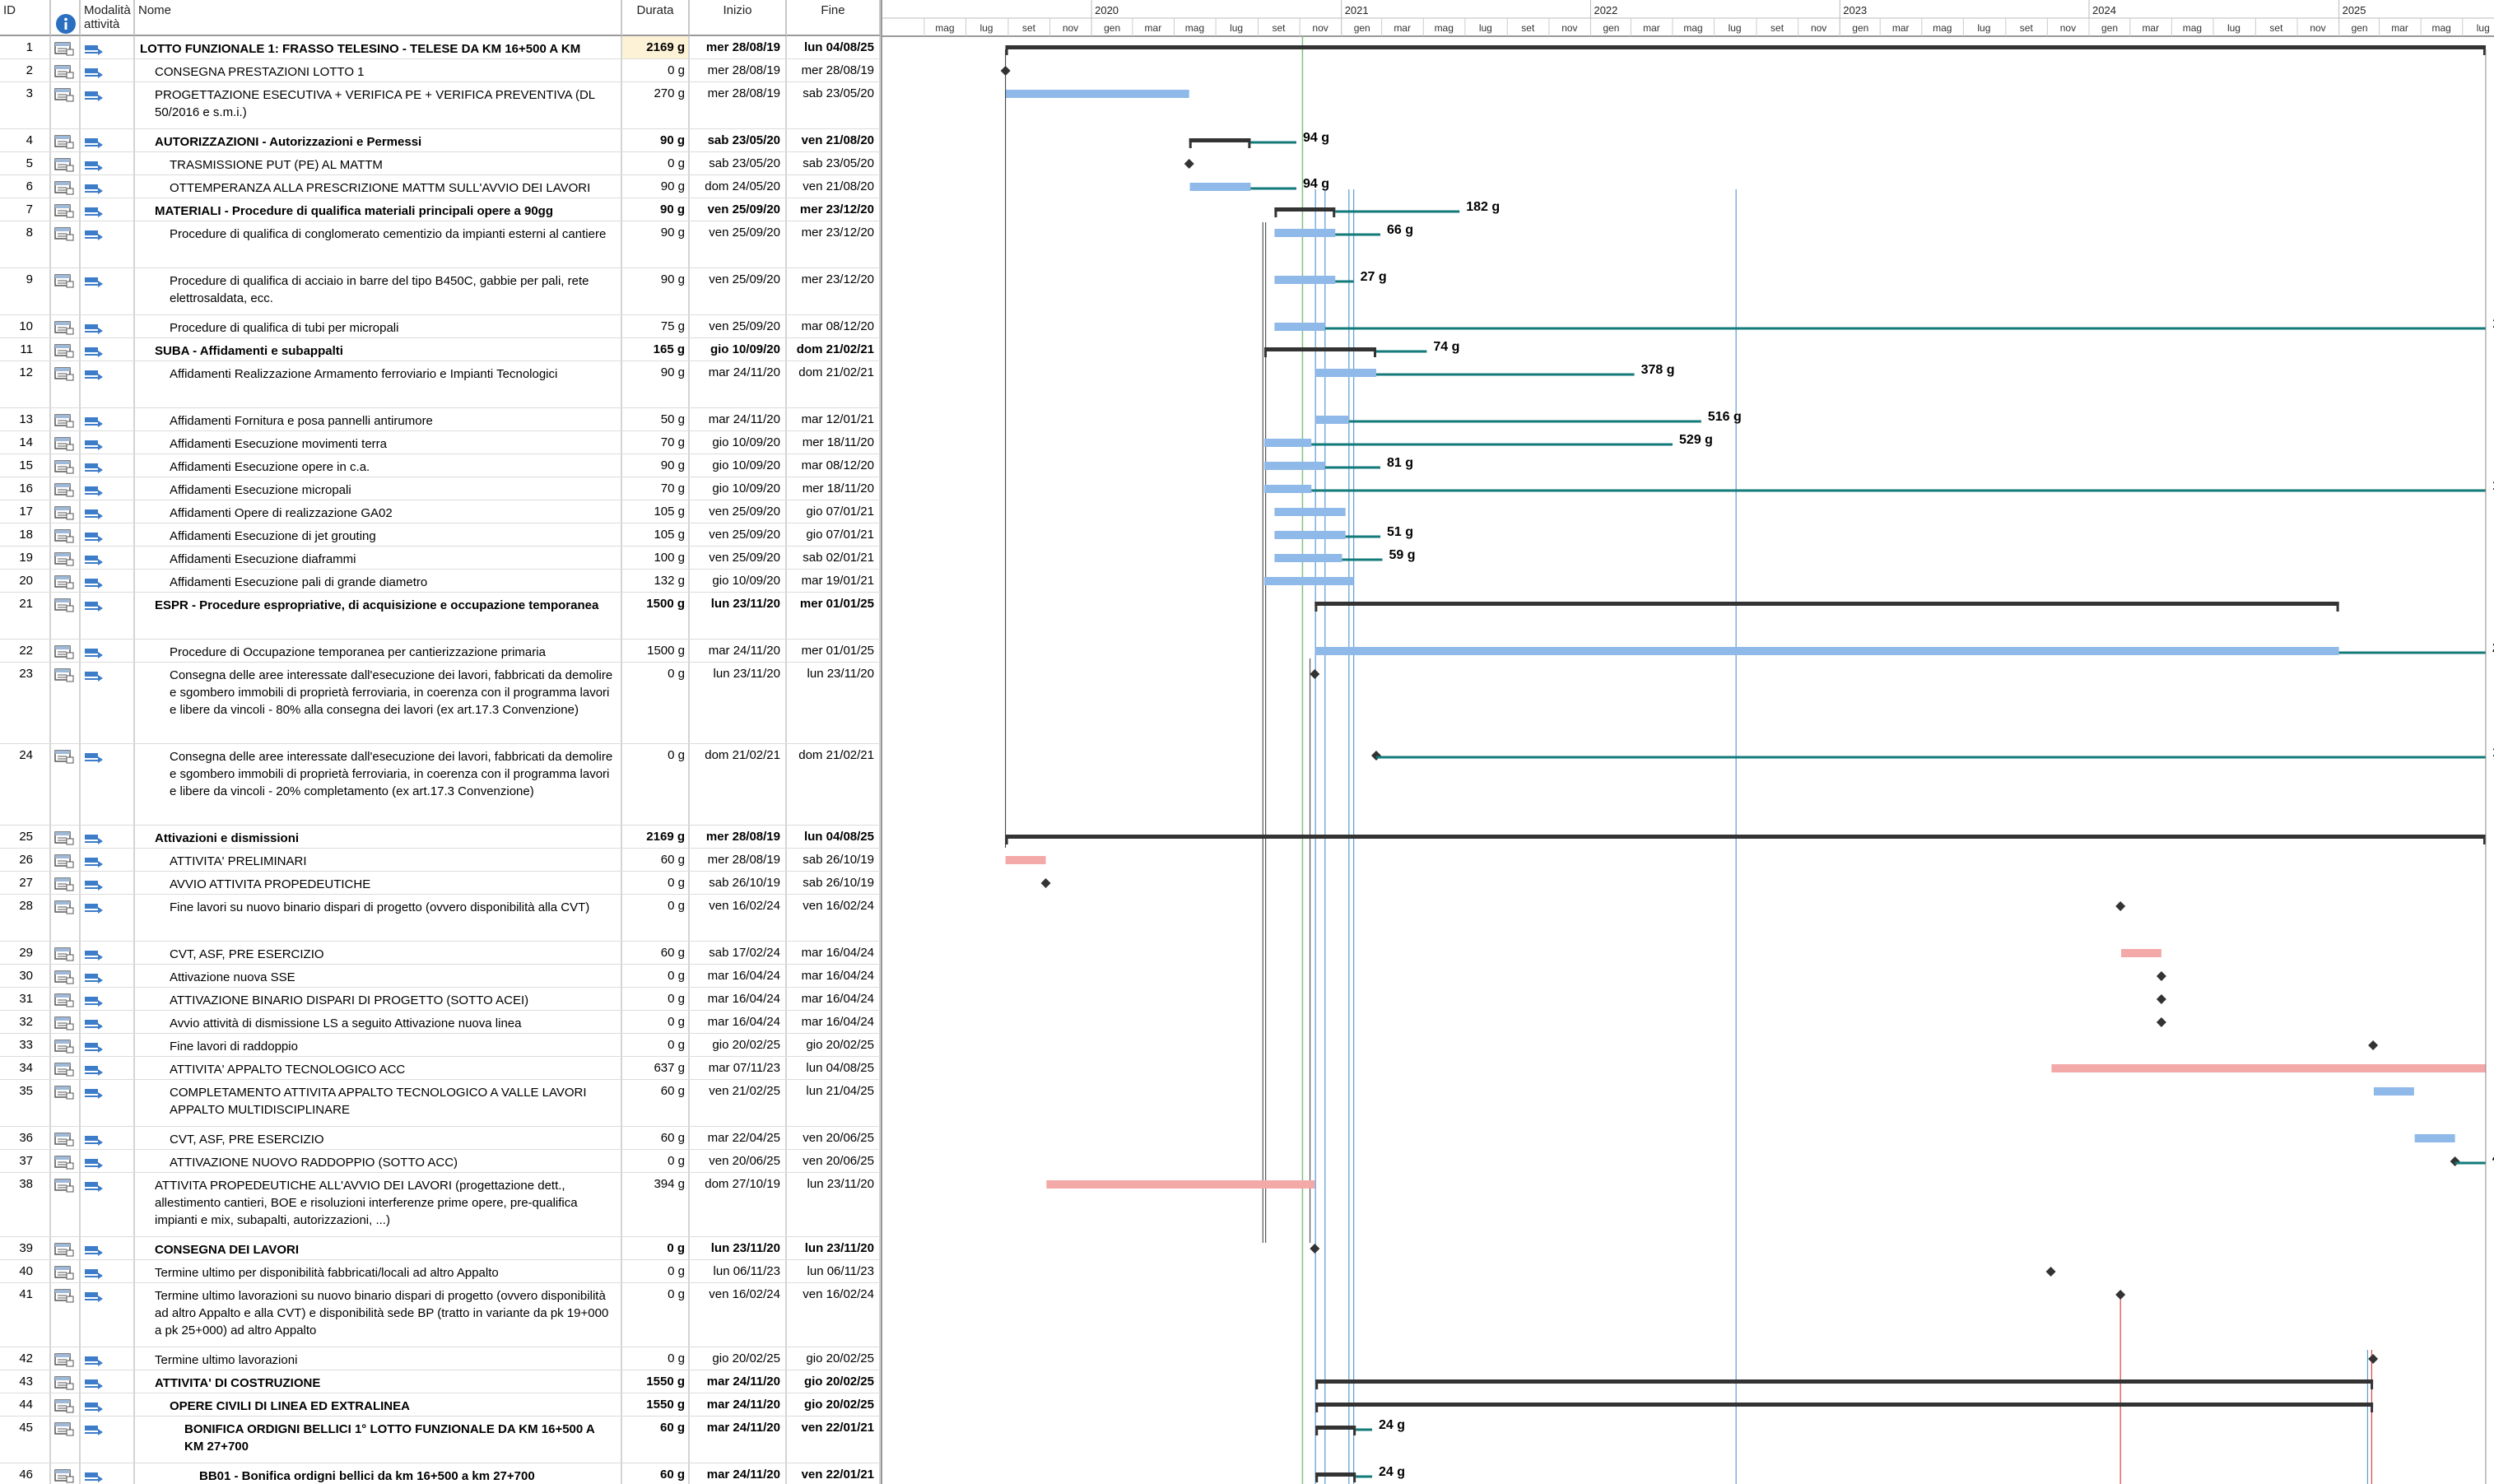 Image resolution: width=2494 pixels, height=1484 pixels. What do you see at coordinates (25, 1271) in the screenshot?
I see `task-id: 40` at bounding box center [25, 1271].